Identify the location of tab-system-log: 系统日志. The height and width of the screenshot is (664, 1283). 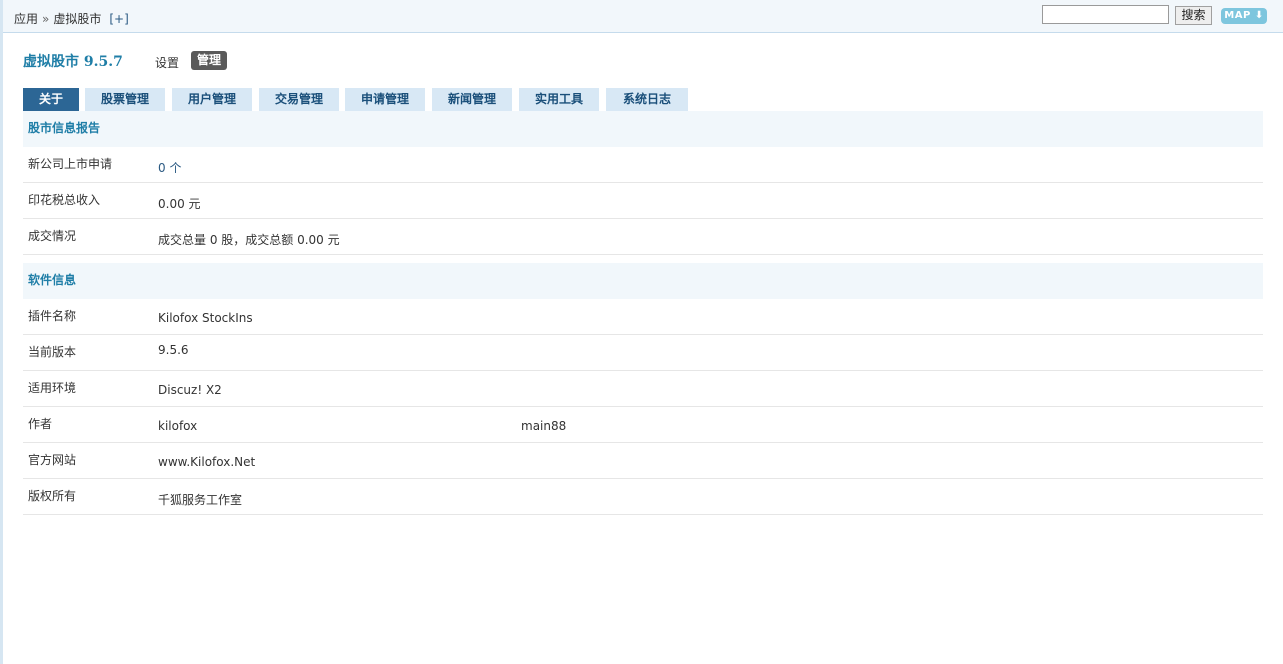
(647, 99).